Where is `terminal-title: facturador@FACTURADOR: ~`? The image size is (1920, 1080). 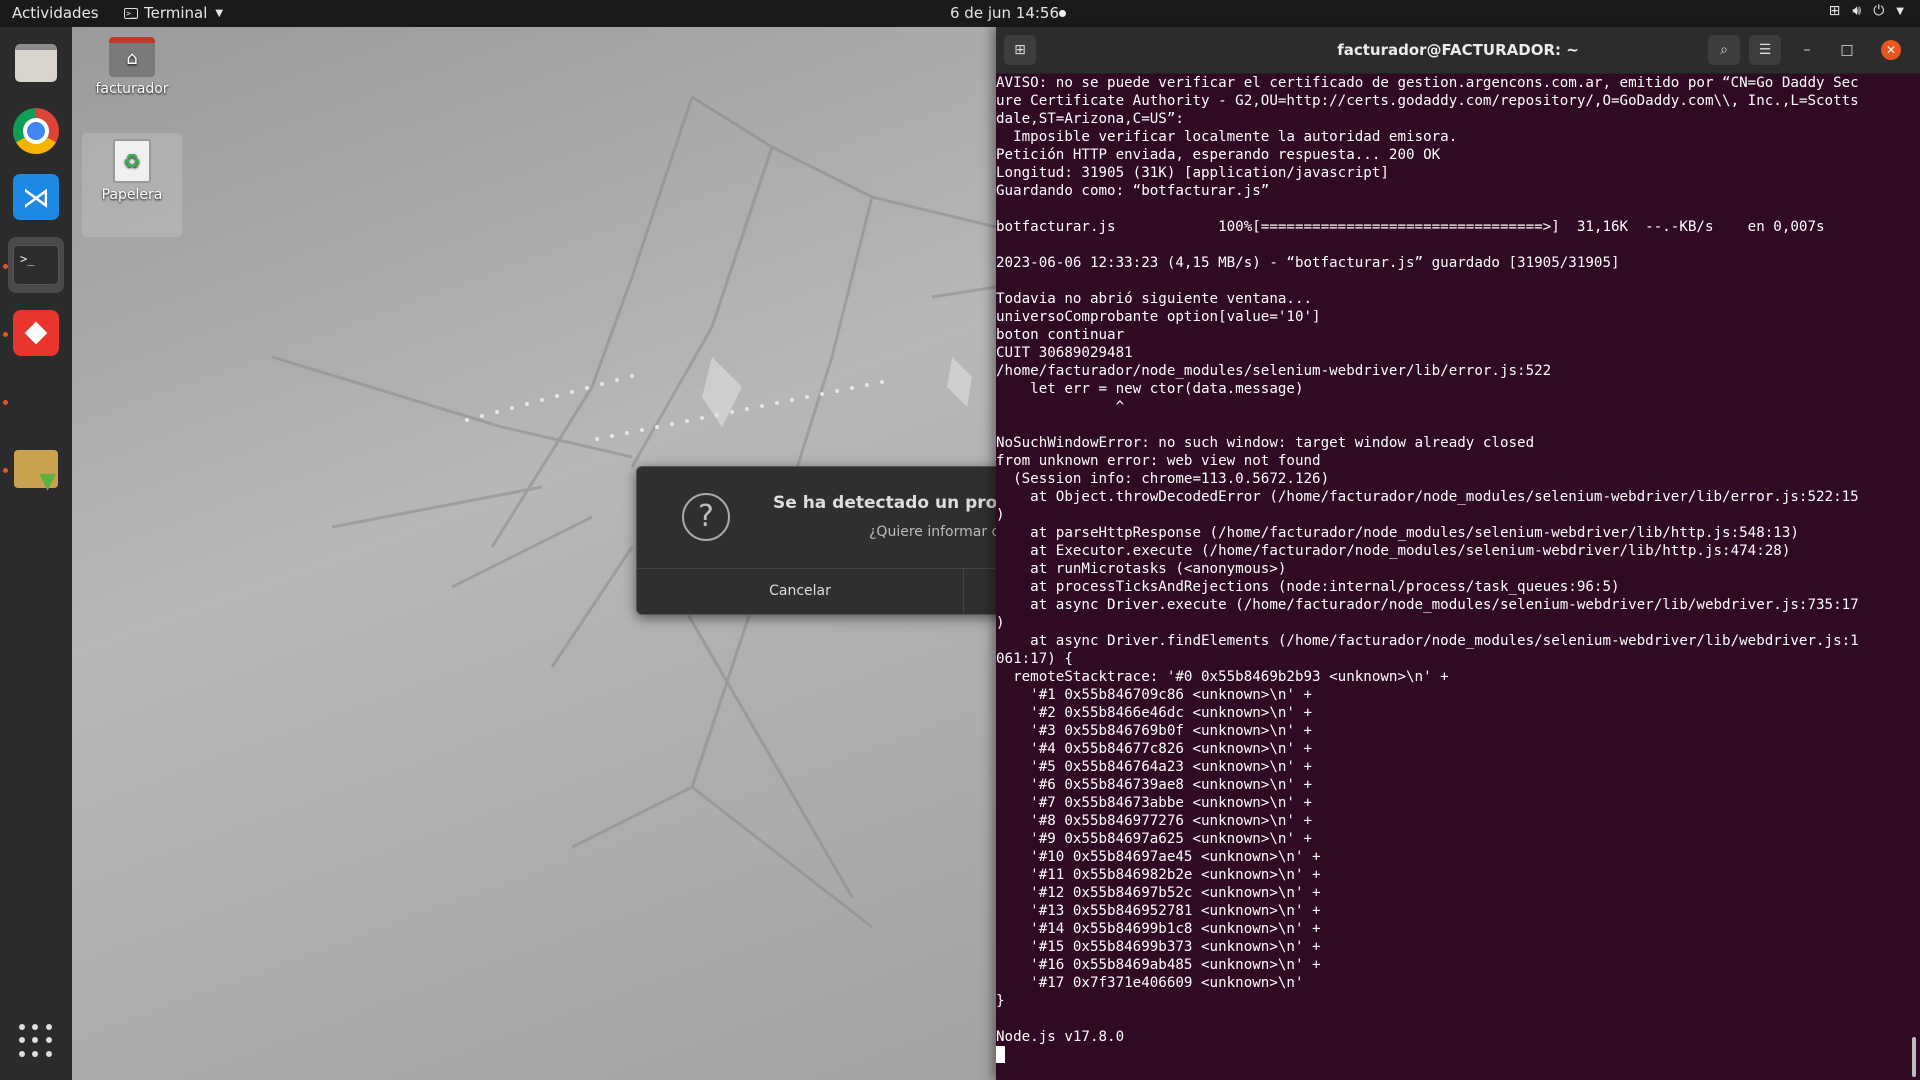
terminal-title: facturador@FACTURADOR: ~ is located at coordinates (1458, 50).